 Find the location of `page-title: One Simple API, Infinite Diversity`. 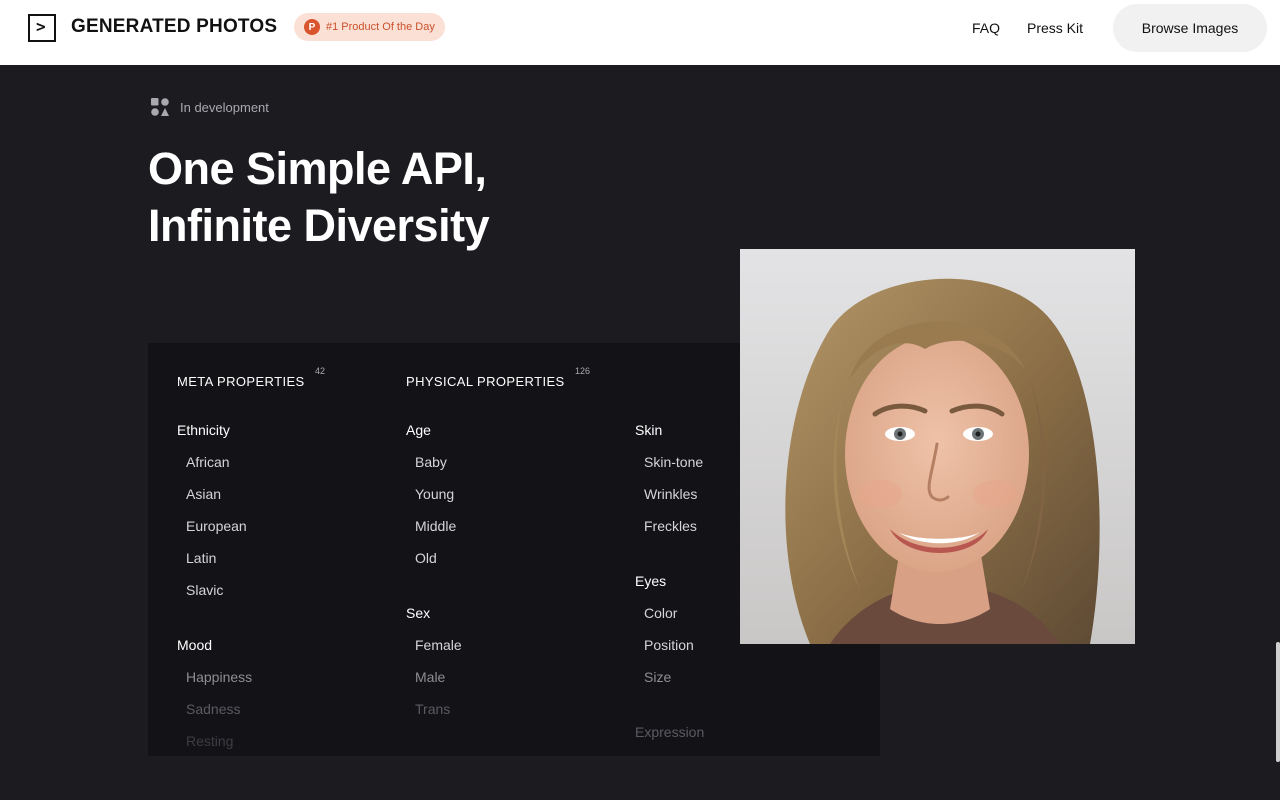

page-title: One Simple API, Infinite Diversity is located at coordinates (319, 197).